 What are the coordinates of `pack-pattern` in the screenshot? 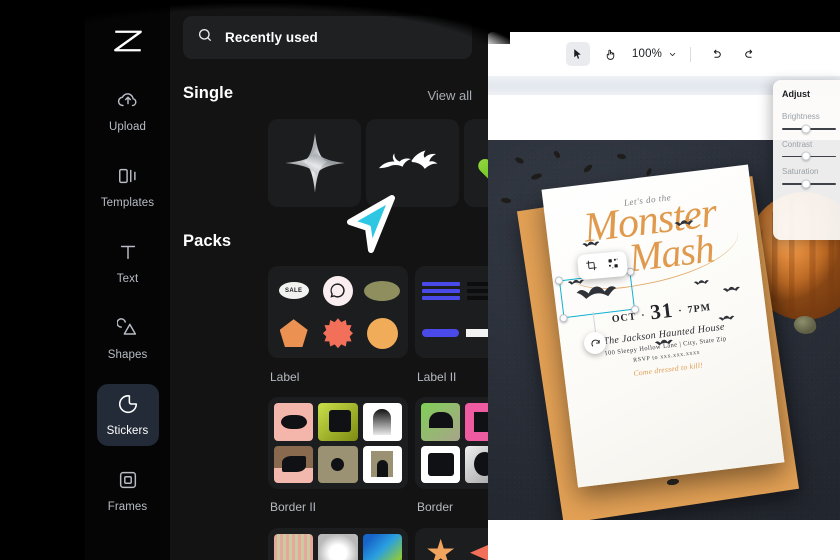 It's located at (338, 544).